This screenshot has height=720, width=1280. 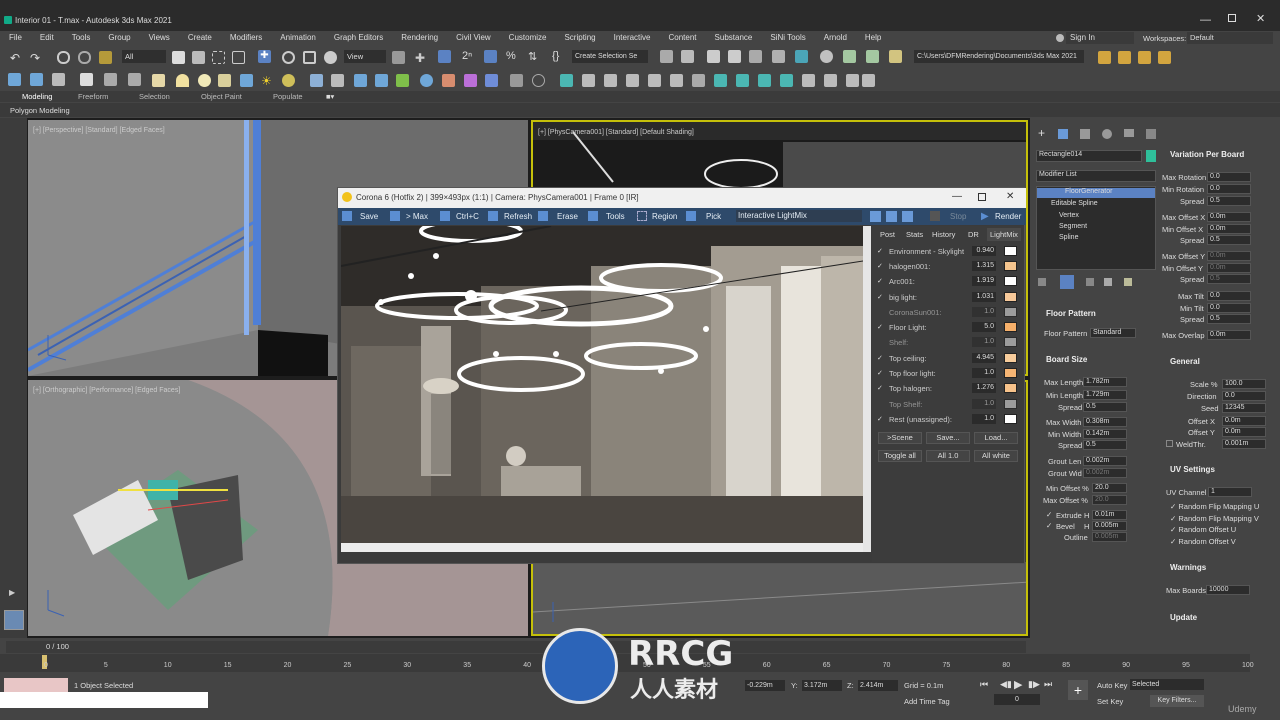 I want to click on general-header: General, so click(x=1185, y=361).